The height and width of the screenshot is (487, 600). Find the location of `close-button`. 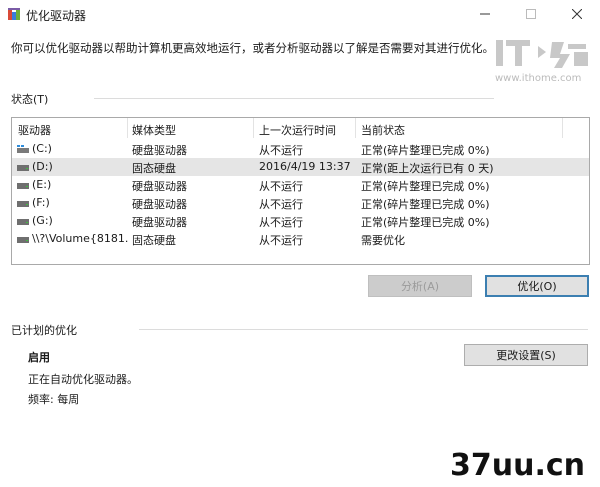

close-button is located at coordinates (577, 14).